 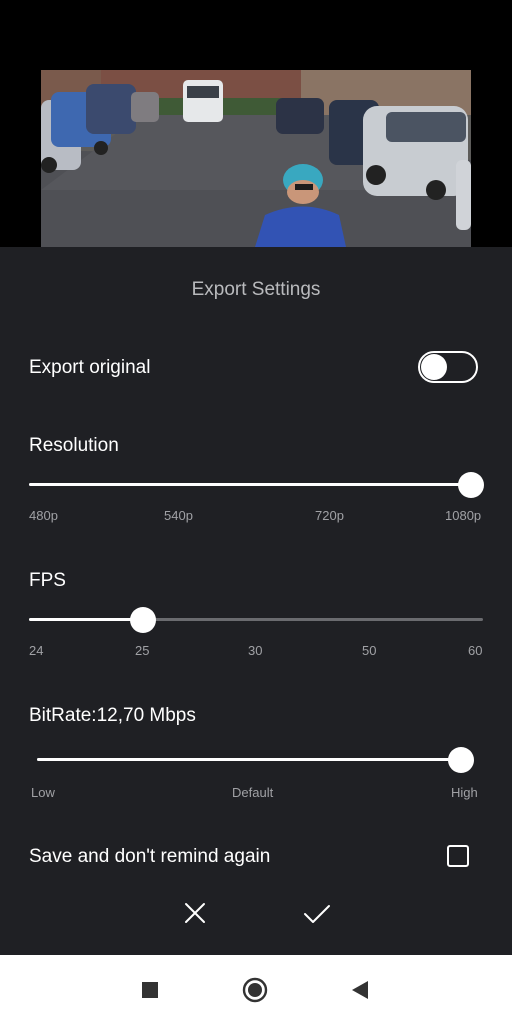 What do you see at coordinates (256, 620) in the screenshot?
I see `fps-slider` at bounding box center [256, 620].